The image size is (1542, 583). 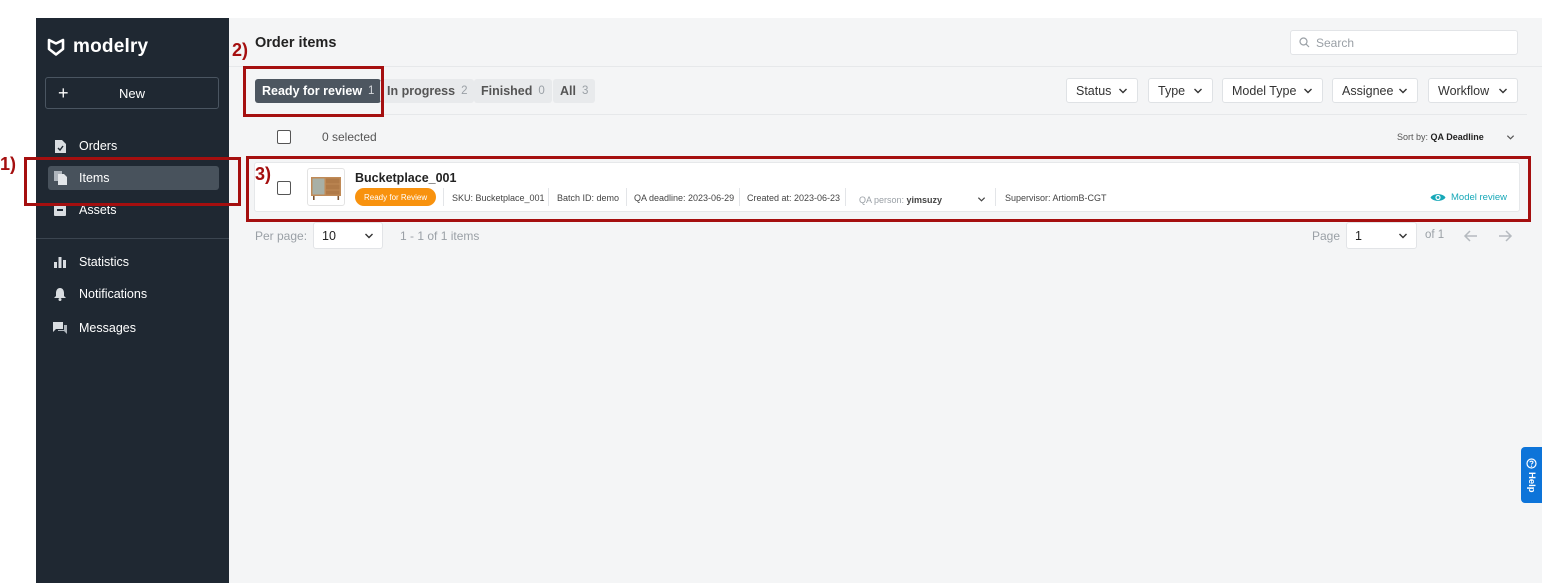 What do you see at coordinates (8, 164) in the screenshot?
I see `annotation-label-1: 1)` at bounding box center [8, 164].